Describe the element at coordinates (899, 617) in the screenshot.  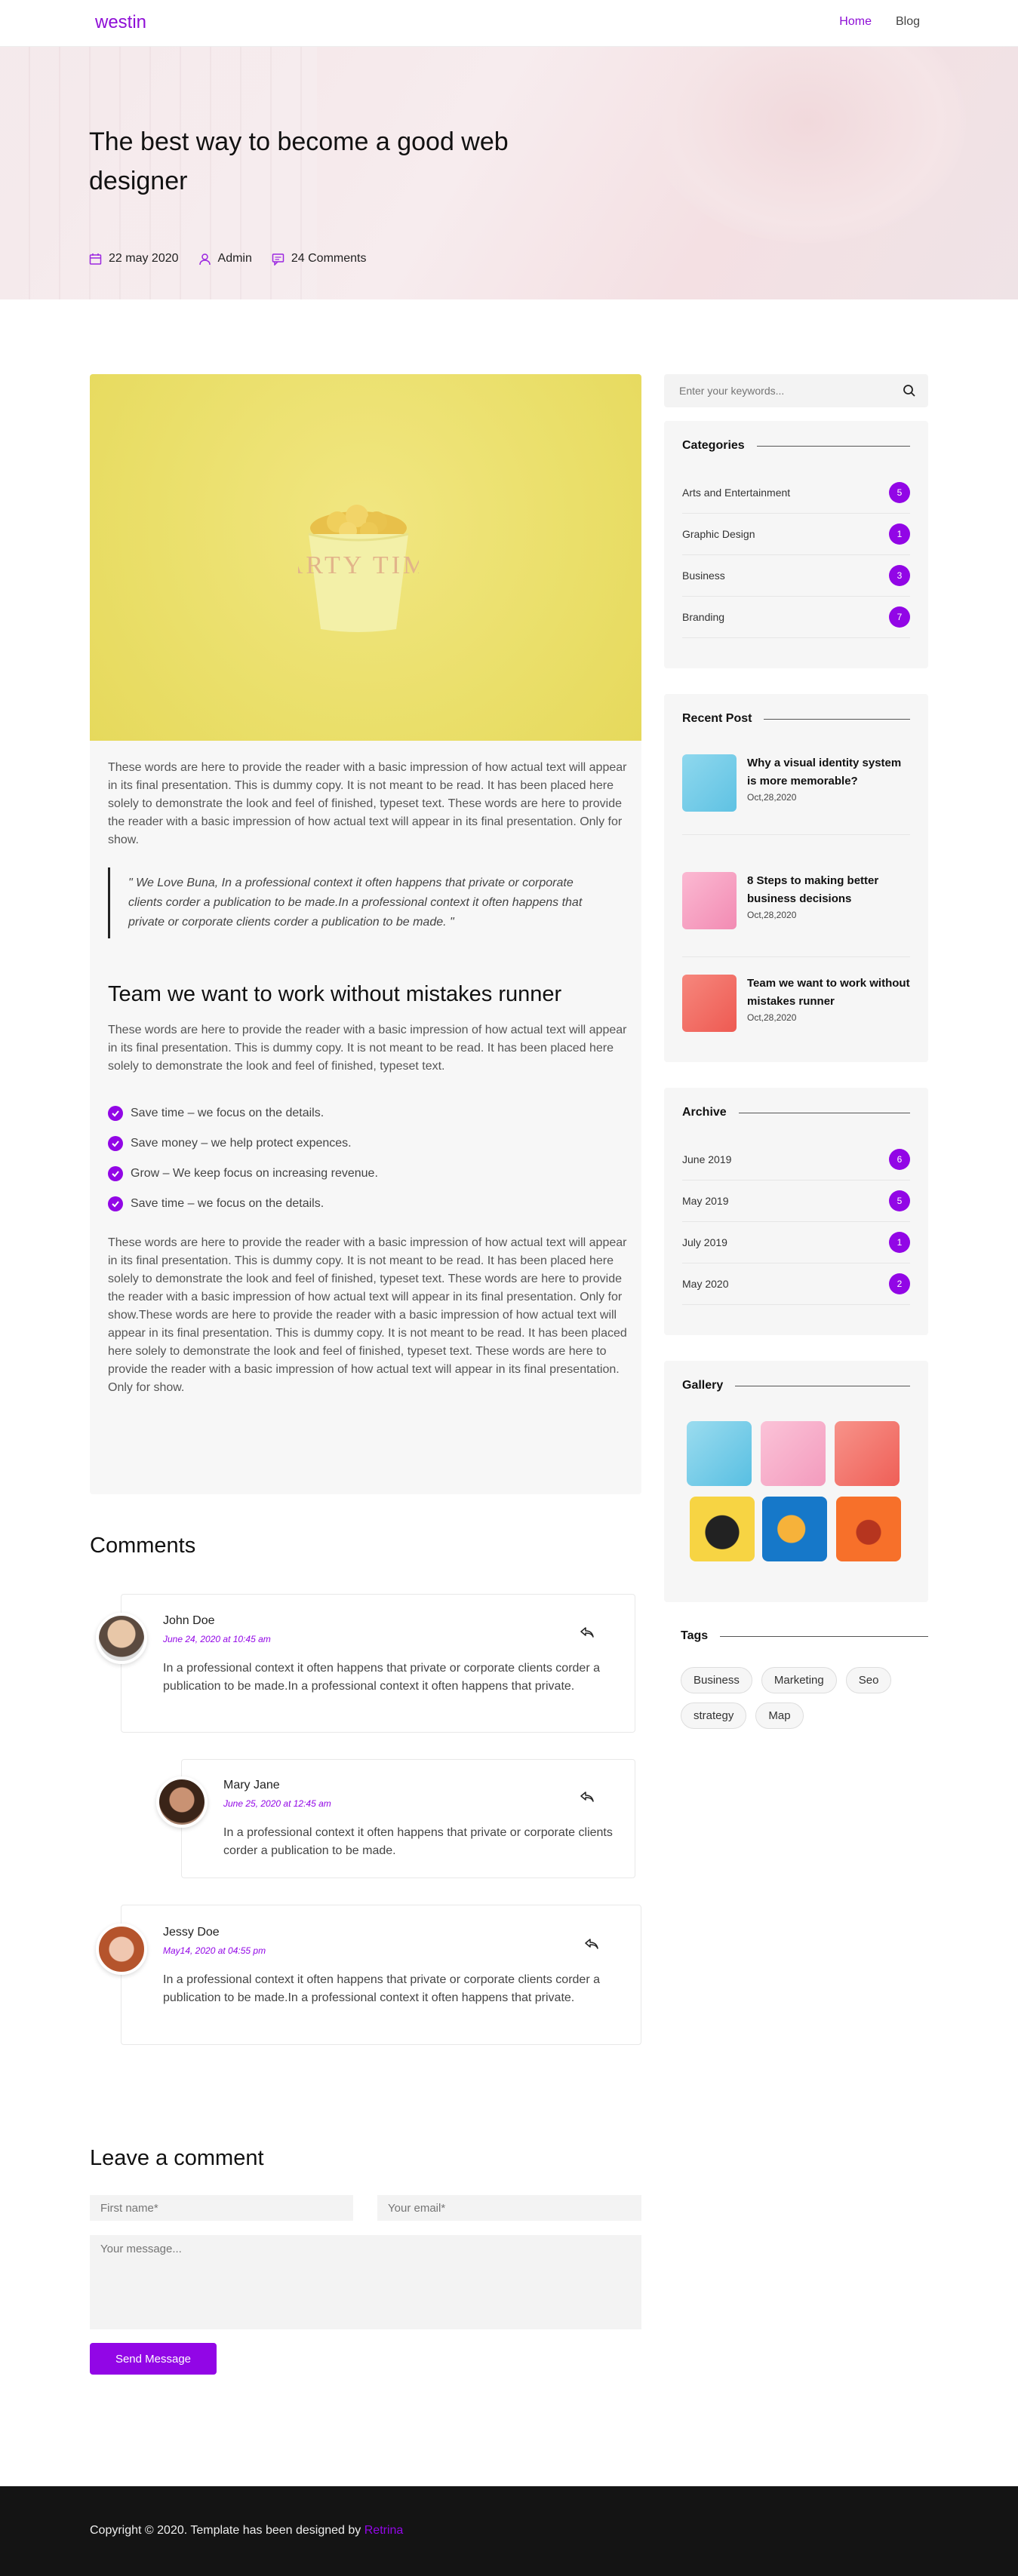
I see `category-count-badge: 7` at that location.